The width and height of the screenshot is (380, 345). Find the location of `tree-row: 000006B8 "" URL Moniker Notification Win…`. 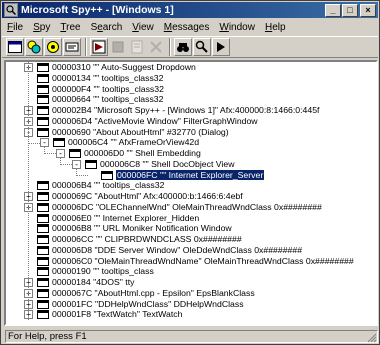

tree-row: 000006B8 "" URL Moniker Notification Win… is located at coordinates (191, 228).